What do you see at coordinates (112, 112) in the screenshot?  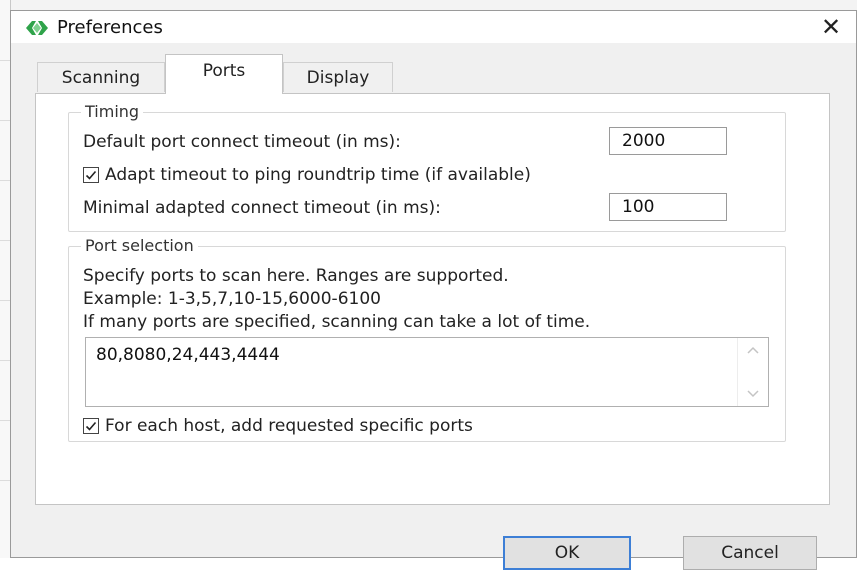 I see `timing-group-title: Timing` at bounding box center [112, 112].